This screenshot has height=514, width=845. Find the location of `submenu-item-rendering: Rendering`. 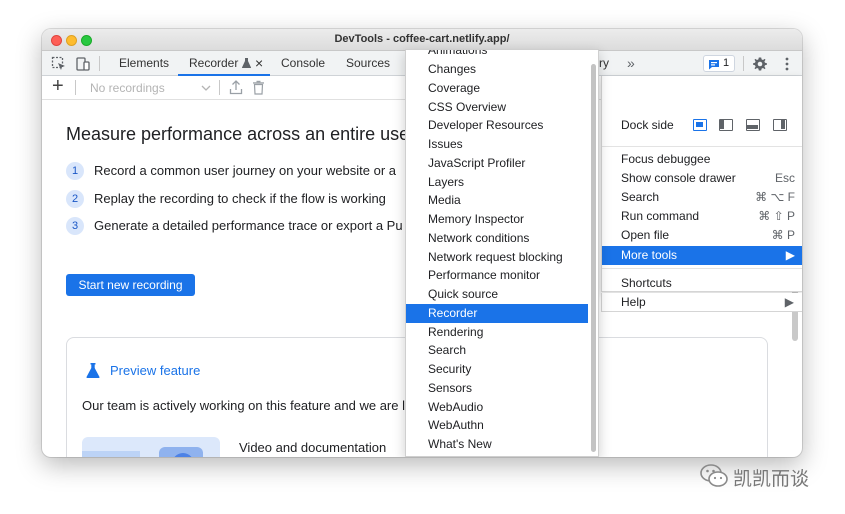

submenu-item-rendering: Rendering is located at coordinates (497, 332).